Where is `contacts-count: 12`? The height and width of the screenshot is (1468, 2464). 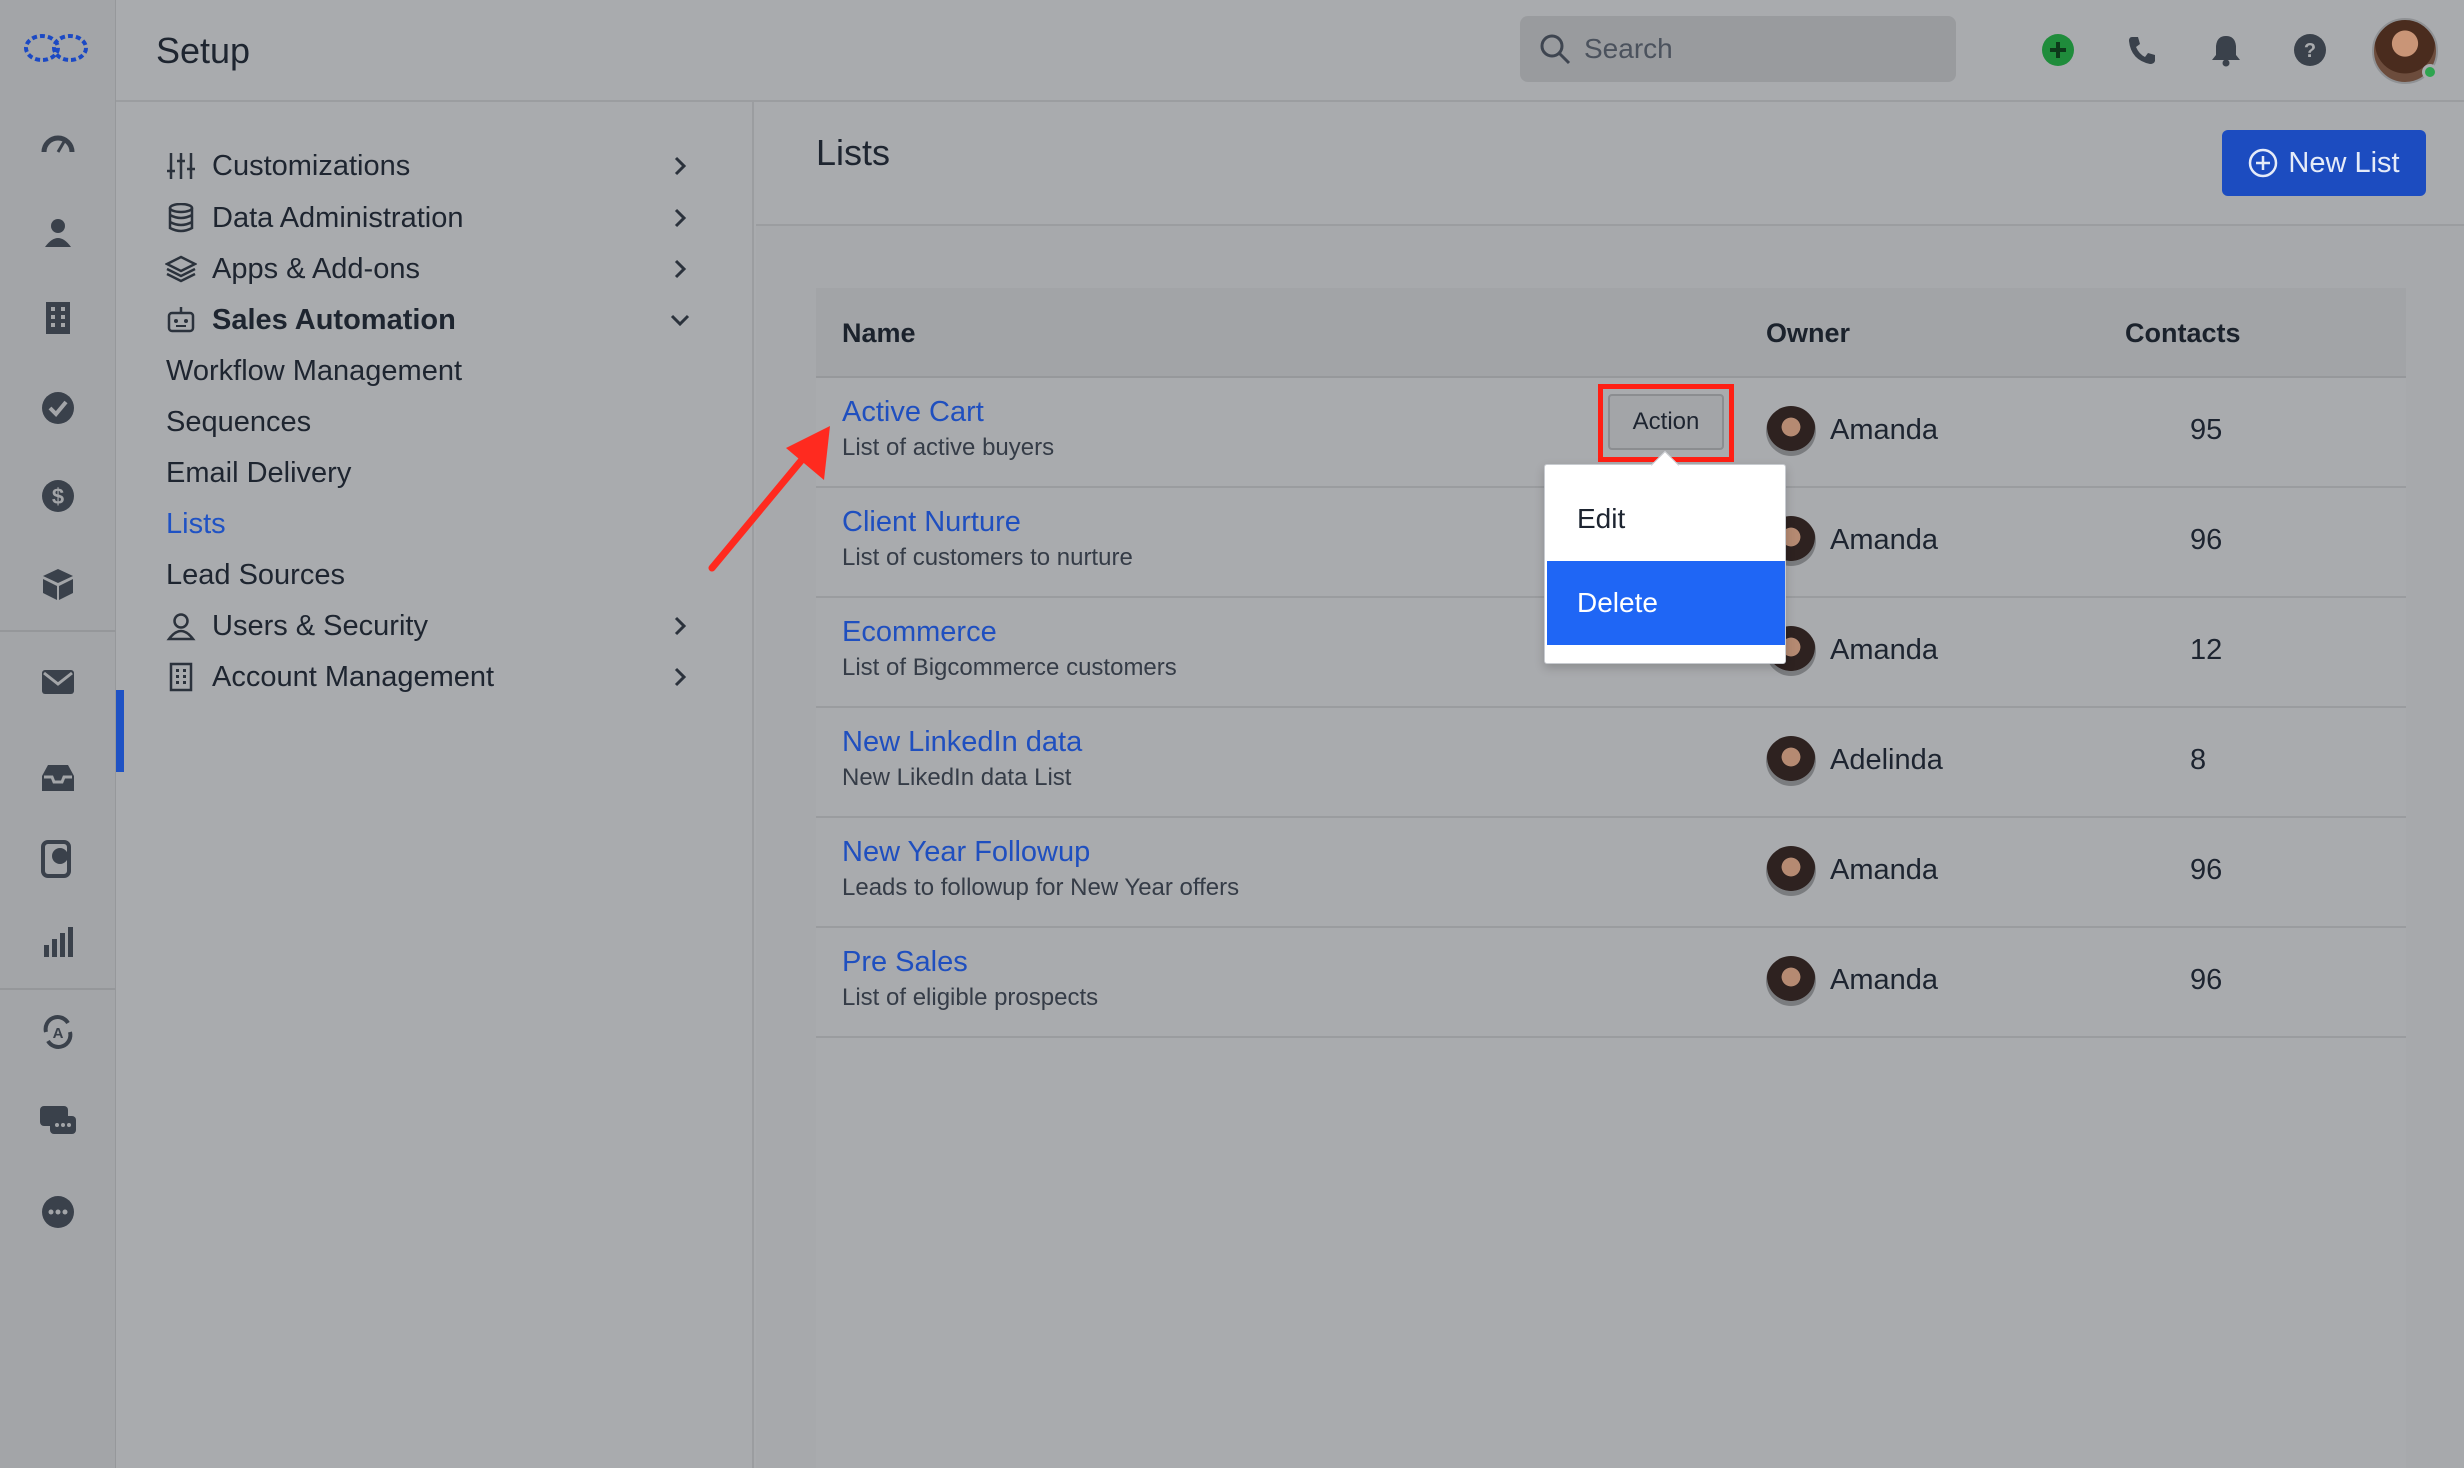 contacts-count: 12 is located at coordinates (2206, 650).